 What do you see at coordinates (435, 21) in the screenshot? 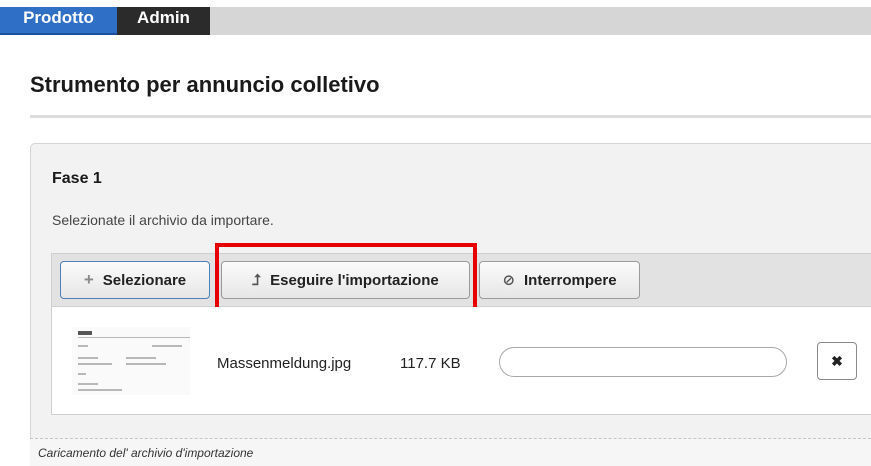
I see `top-tab-bar: Prodotto Admin` at bounding box center [435, 21].